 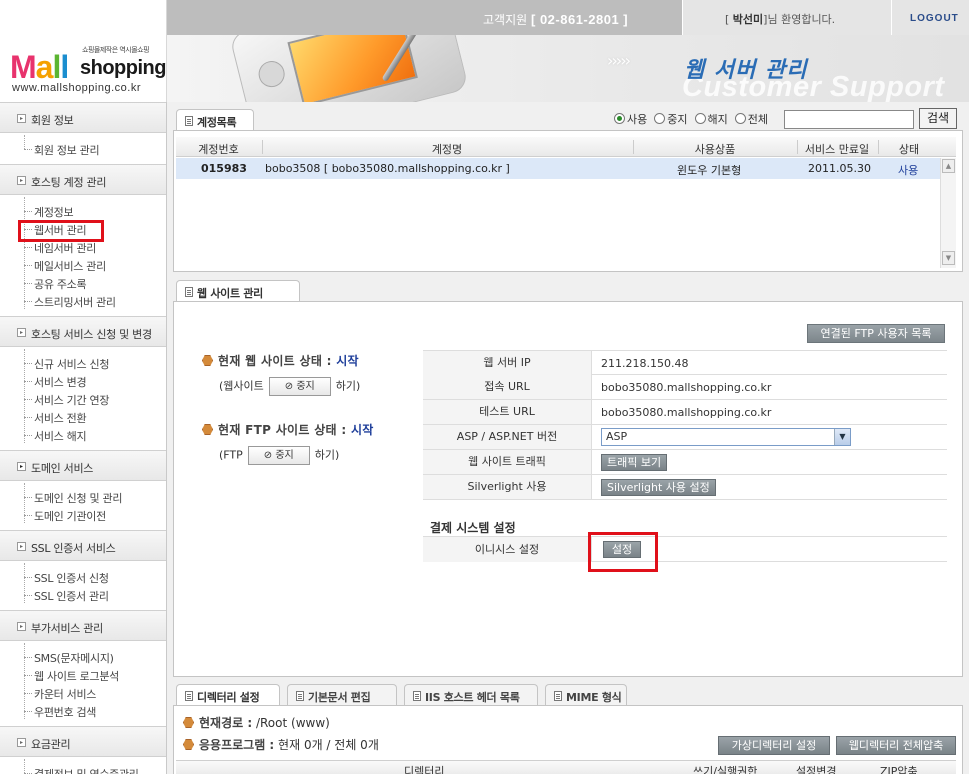 What do you see at coordinates (685, 387) in the screenshot?
I see `info-row-access-url: 접속 URL bobo35080.mallshopping.co.kr` at bounding box center [685, 387].